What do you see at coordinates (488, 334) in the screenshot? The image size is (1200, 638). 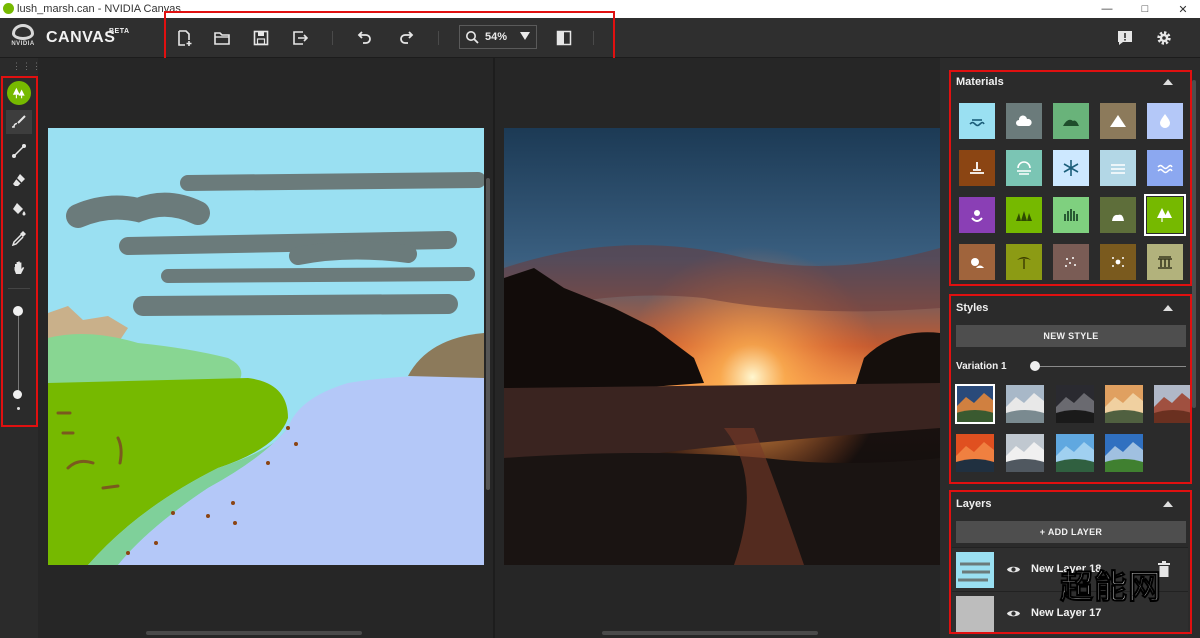 I see `left-canvas-scrollbar` at bounding box center [488, 334].